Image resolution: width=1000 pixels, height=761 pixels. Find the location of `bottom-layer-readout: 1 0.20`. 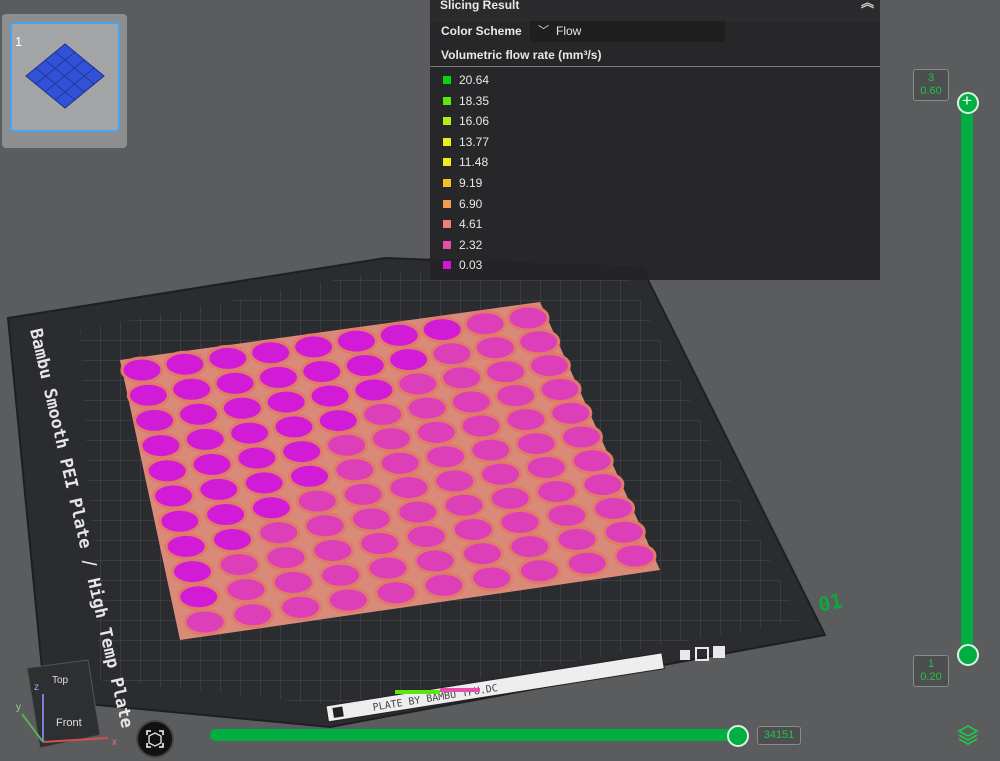

bottom-layer-readout: 1 0.20 is located at coordinates (931, 671).